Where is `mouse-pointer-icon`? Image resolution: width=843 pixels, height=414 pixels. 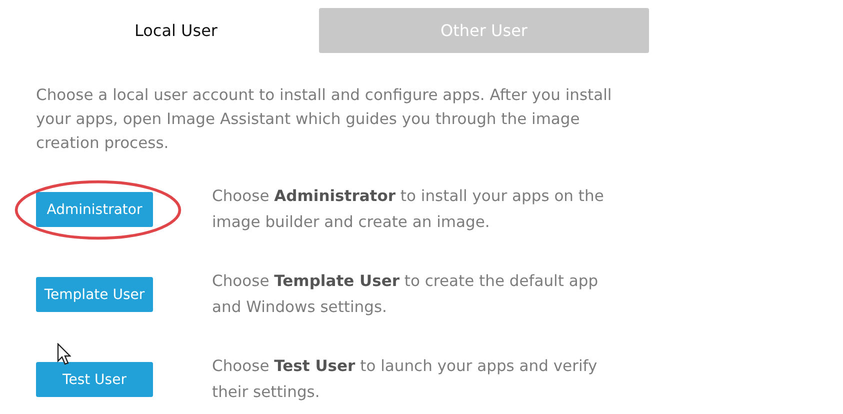
mouse-pointer-icon is located at coordinates (64, 354).